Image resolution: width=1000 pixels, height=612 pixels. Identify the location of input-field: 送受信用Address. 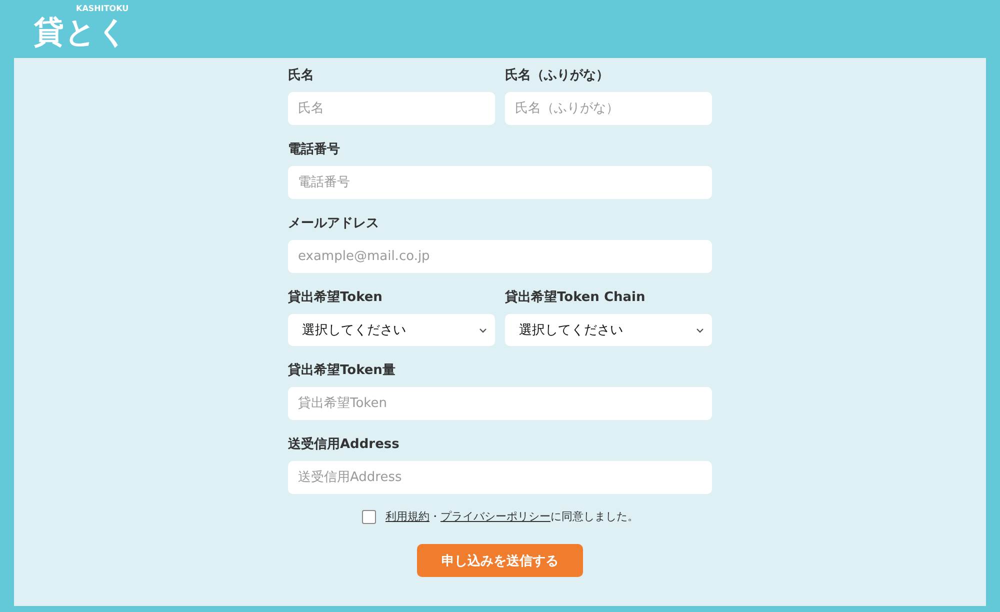
(500, 477).